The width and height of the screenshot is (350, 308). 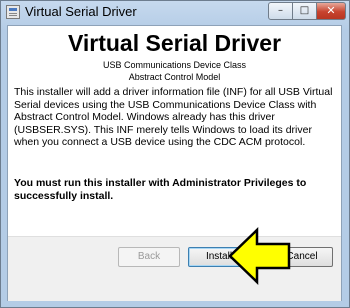 What do you see at coordinates (174, 77) in the screenshot?
I see `subtitle-line-2: Abstract Control Model` at bounding box center [174, 77].